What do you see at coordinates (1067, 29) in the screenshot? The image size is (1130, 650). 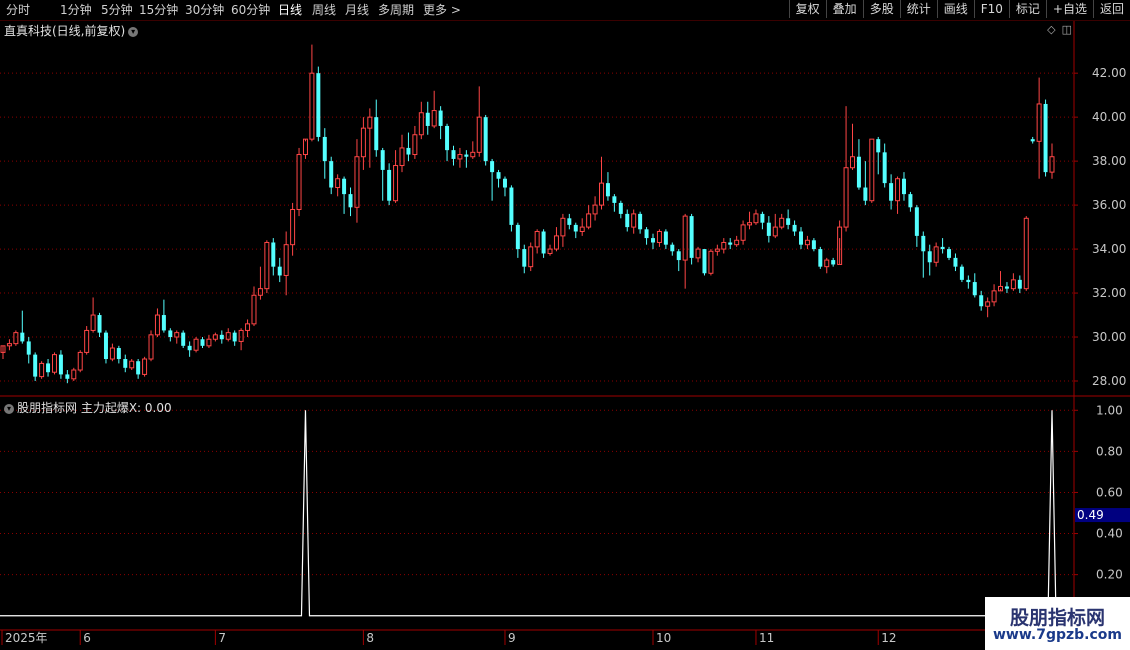 I see `panel-toggle-icon: ◫` at bounding box center [1067, 29].